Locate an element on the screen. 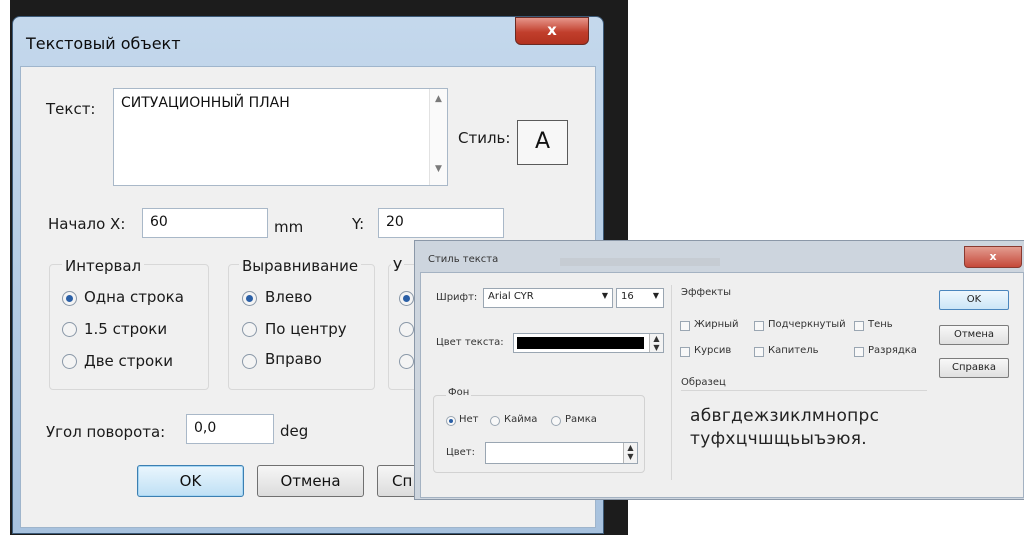 The width and height of the screenshot is (1024, 535). separator is located at coordinates (671, 382).